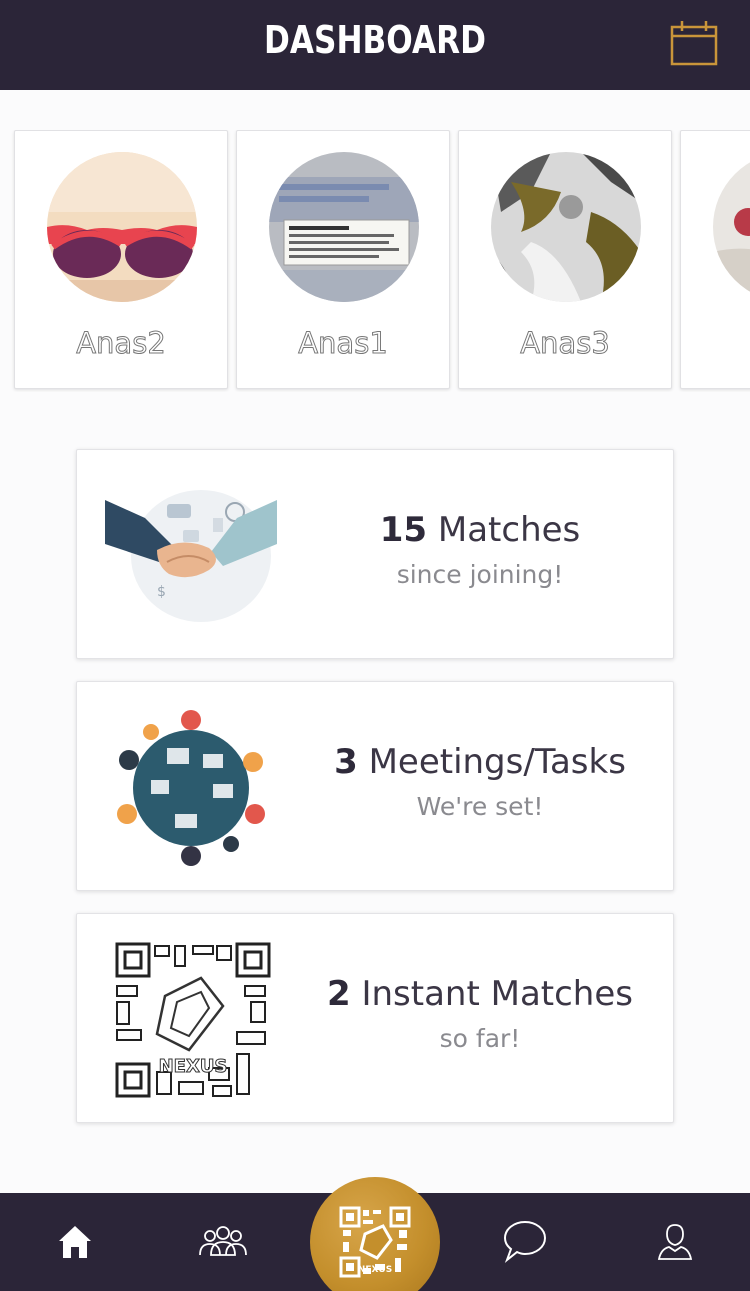  I want to click on instant-matches-summary: 2 Instant Matches so far!, so click(480, 1013).